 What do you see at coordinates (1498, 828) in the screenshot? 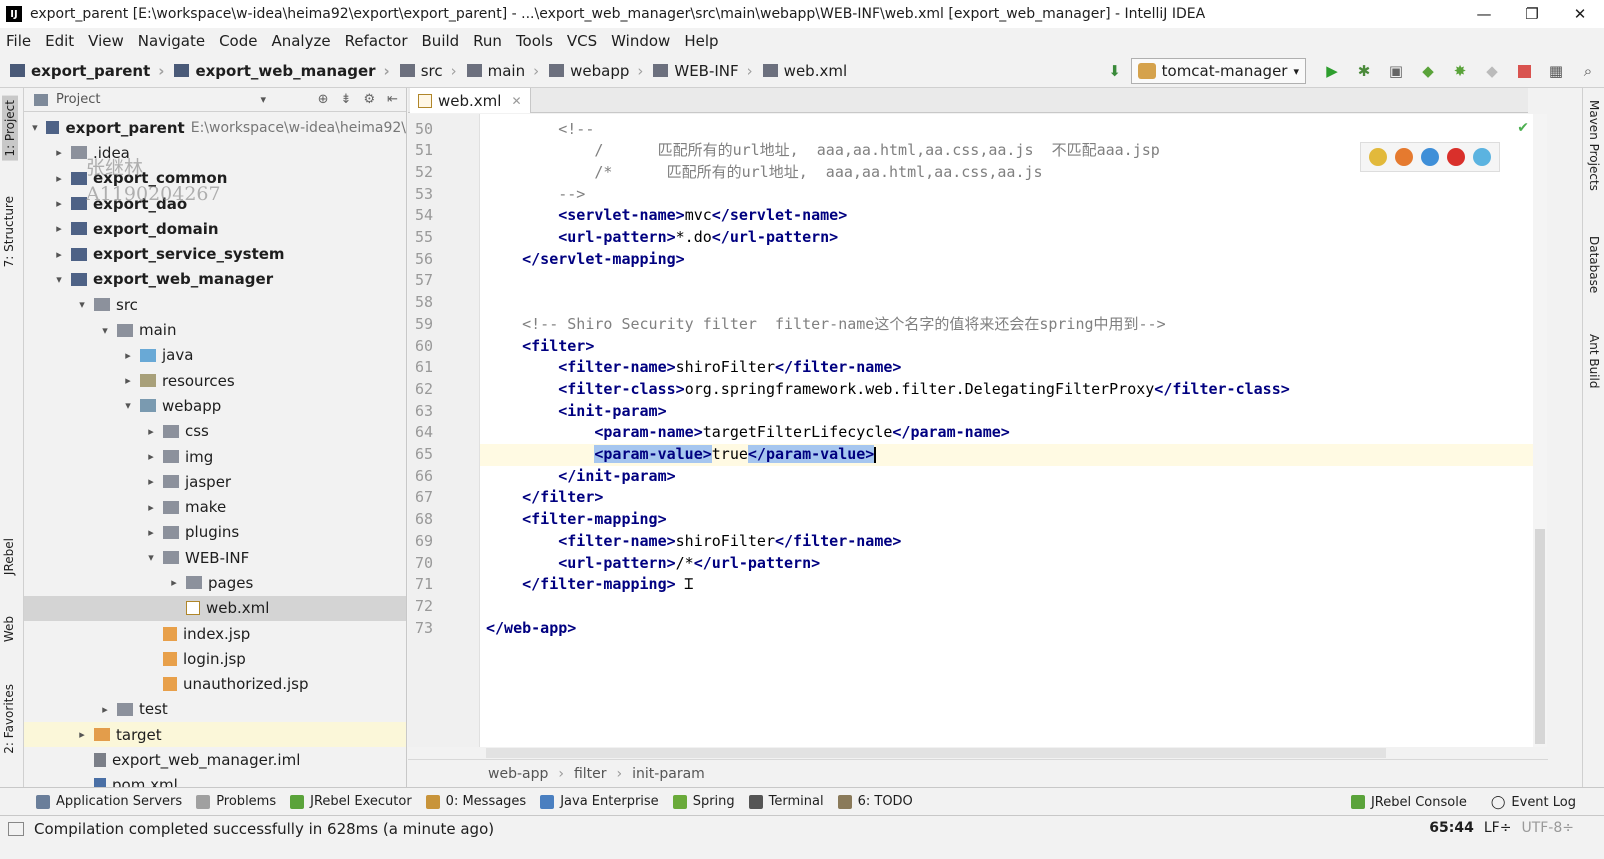
I see `line-separator: LF÷` at bounding box center [1498, 828].